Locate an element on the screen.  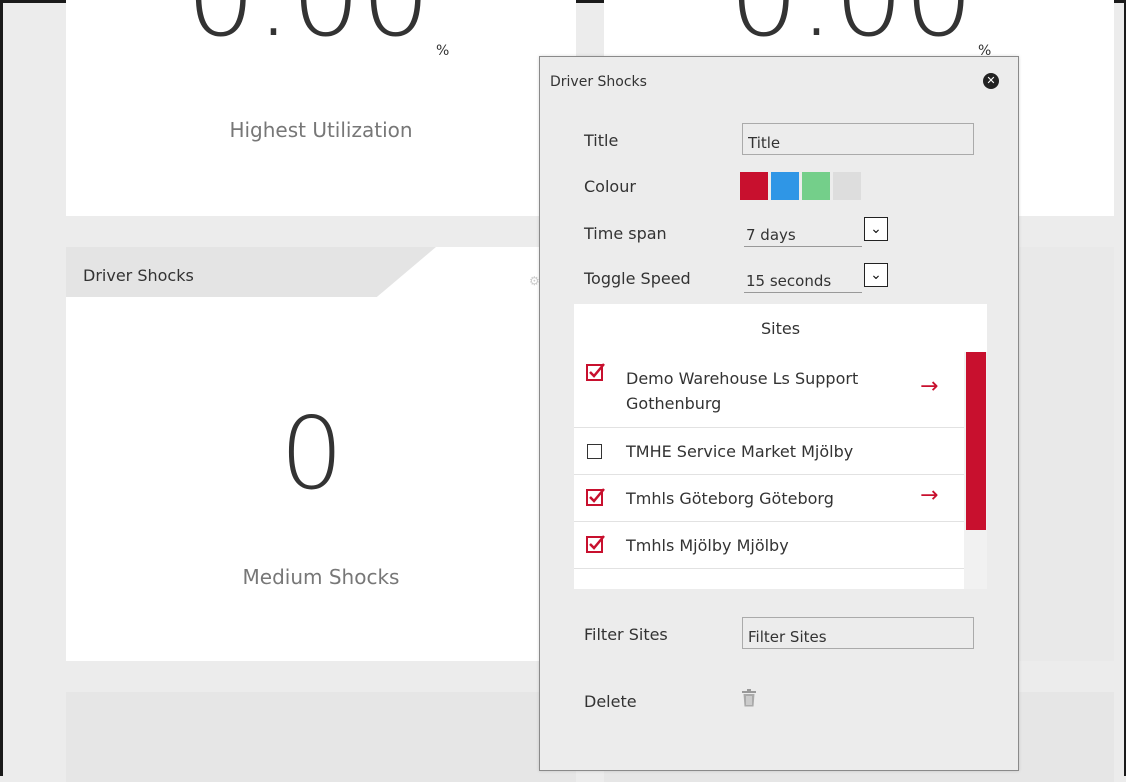
site-row: Demo Warehouse Ls Support Gothenburg → is located at coordinates (769, 390).